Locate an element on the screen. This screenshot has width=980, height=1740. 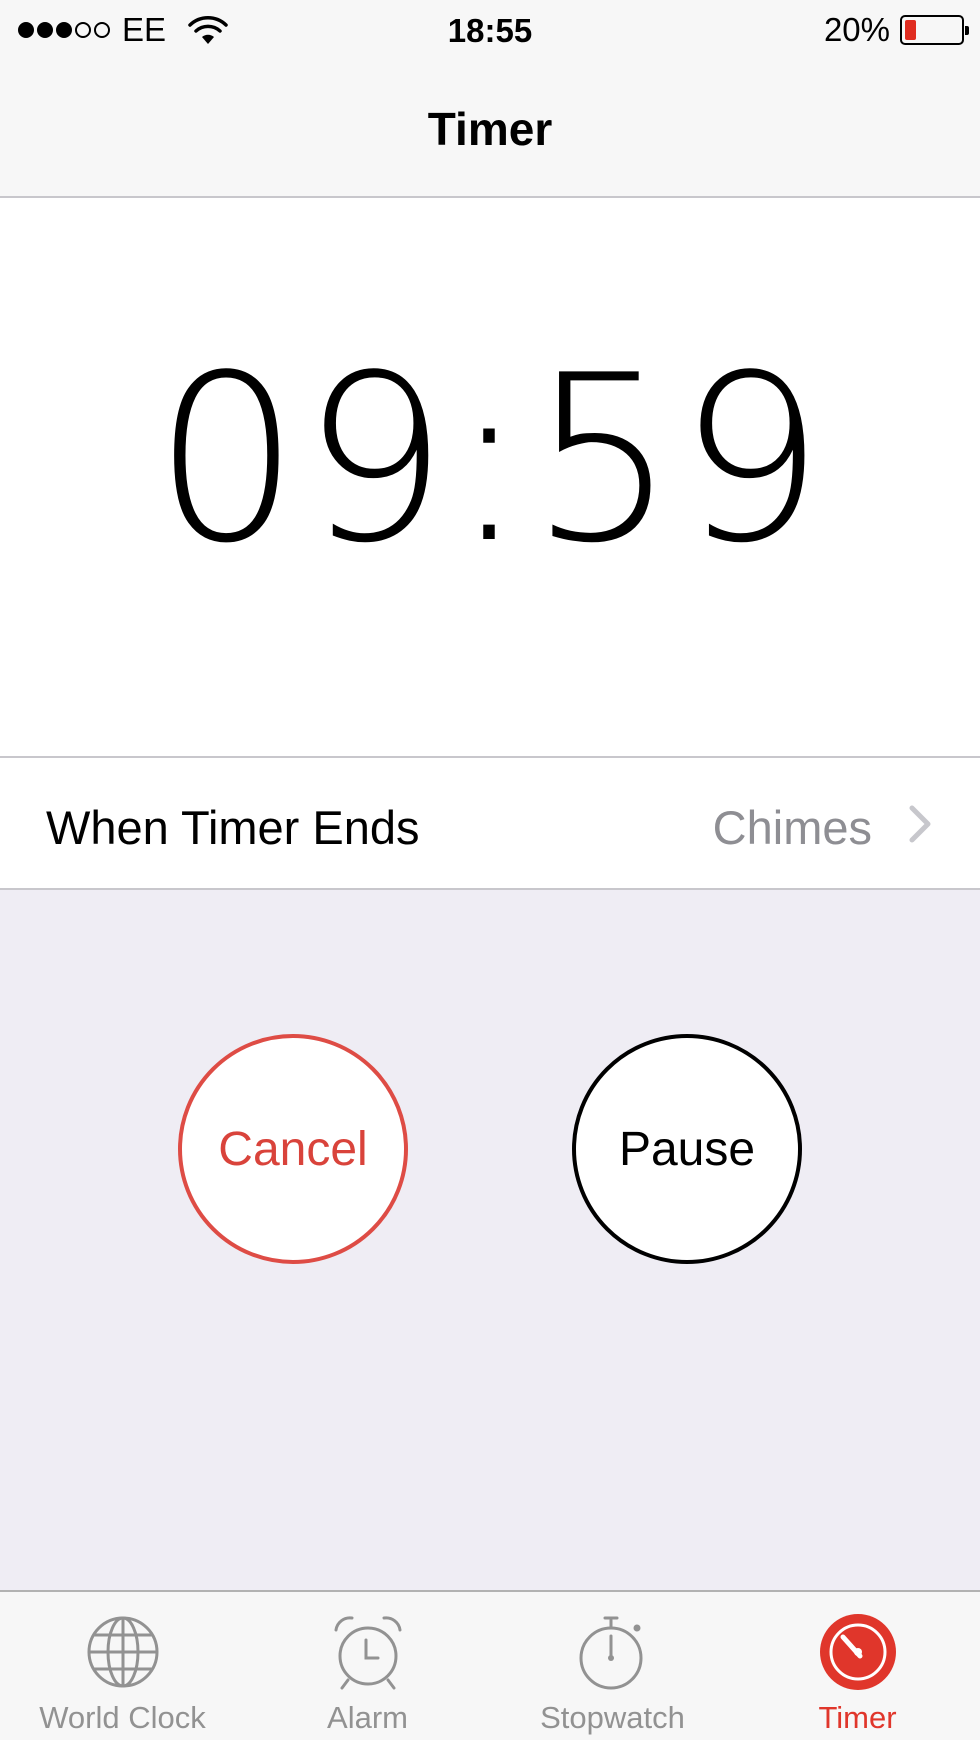
globe-icon is located at coordinates (122, 1652).